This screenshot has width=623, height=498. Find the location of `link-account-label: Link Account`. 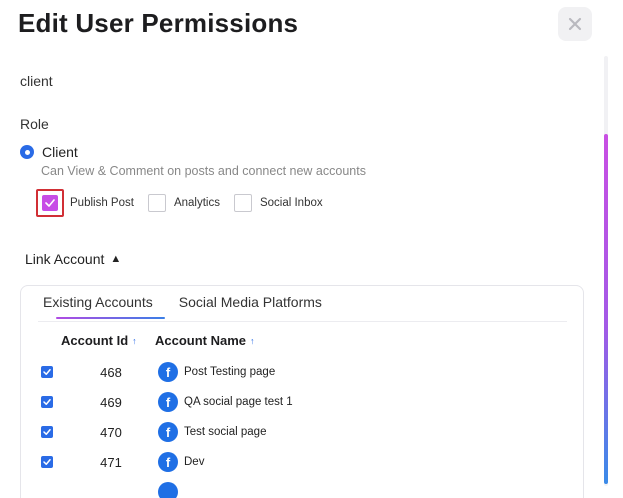

link-account-label: Link Account is located at coordinates (65, 259).